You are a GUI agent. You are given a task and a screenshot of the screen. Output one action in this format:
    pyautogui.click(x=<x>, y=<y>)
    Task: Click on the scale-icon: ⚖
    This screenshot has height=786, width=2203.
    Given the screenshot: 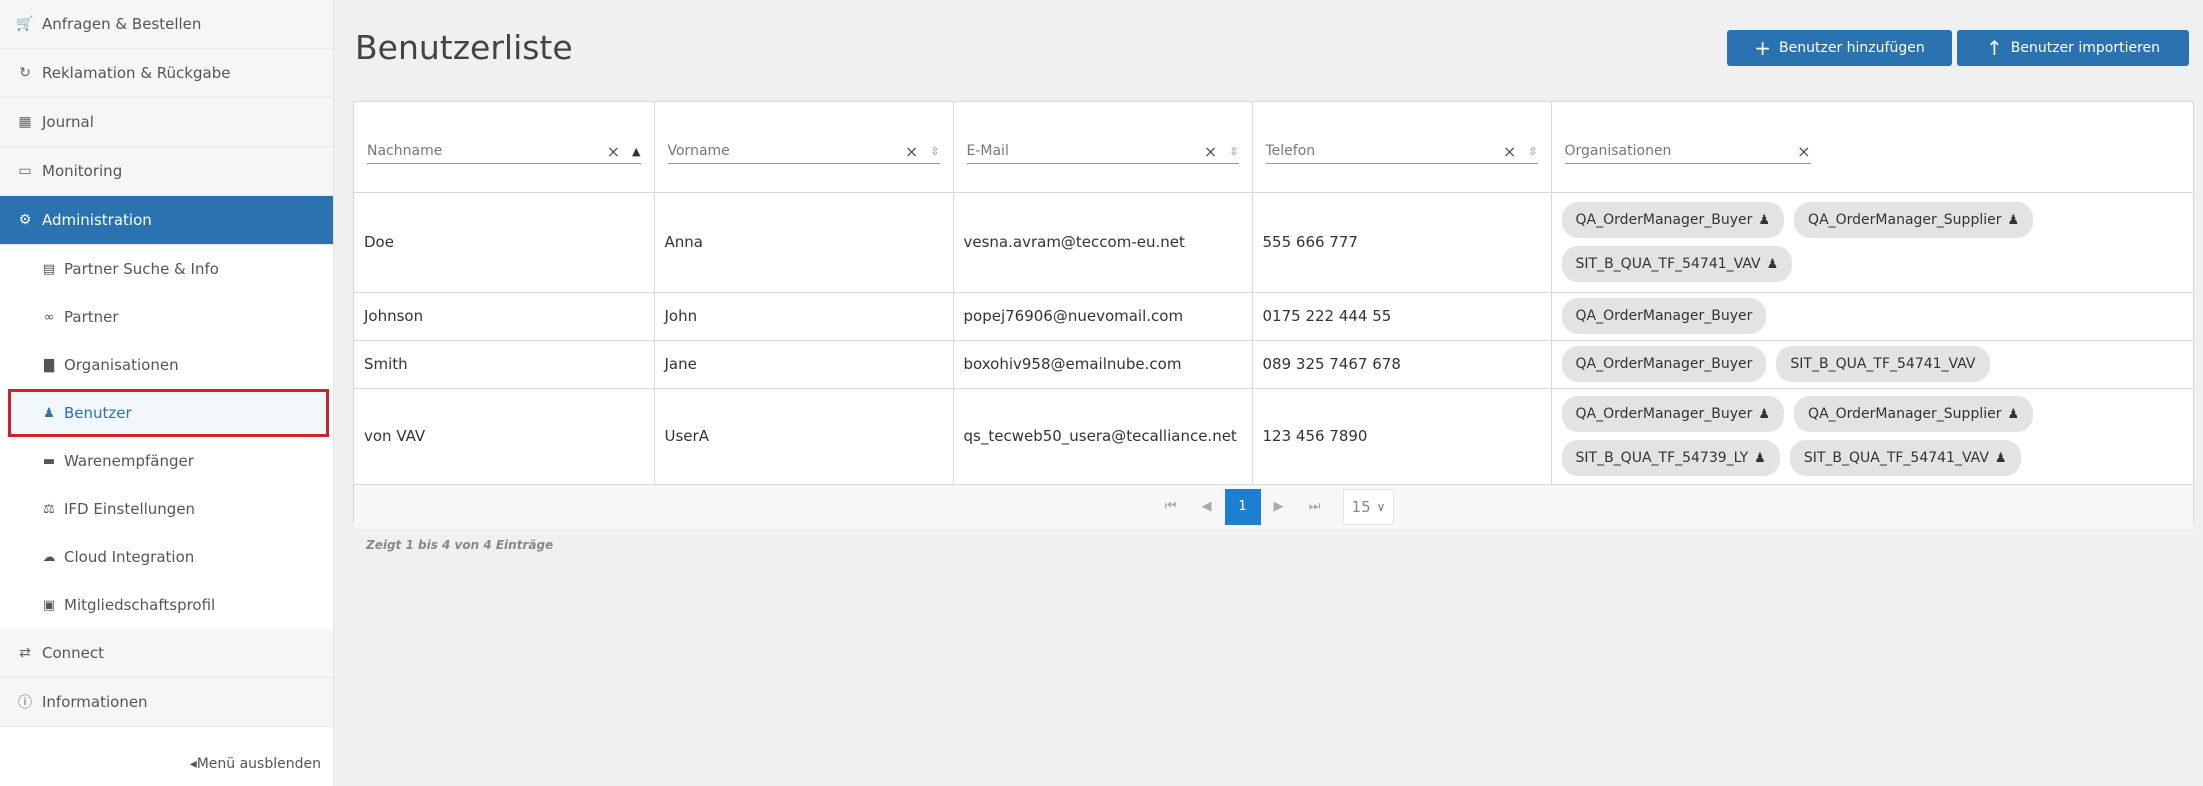 What is the action you would take?
    pyautogui.click(x=49, y=509)
    